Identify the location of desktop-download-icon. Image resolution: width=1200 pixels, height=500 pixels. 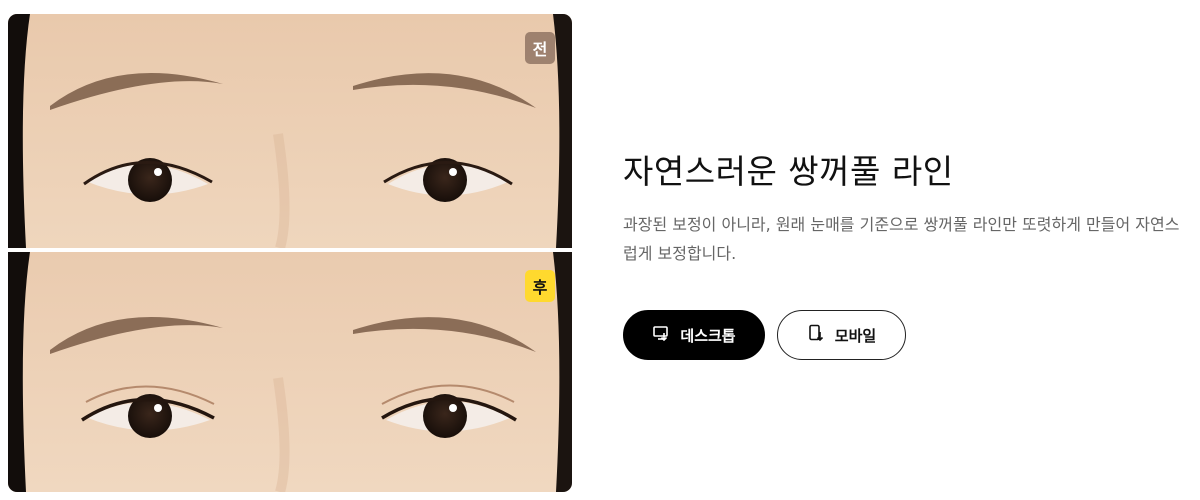
(661, 335).